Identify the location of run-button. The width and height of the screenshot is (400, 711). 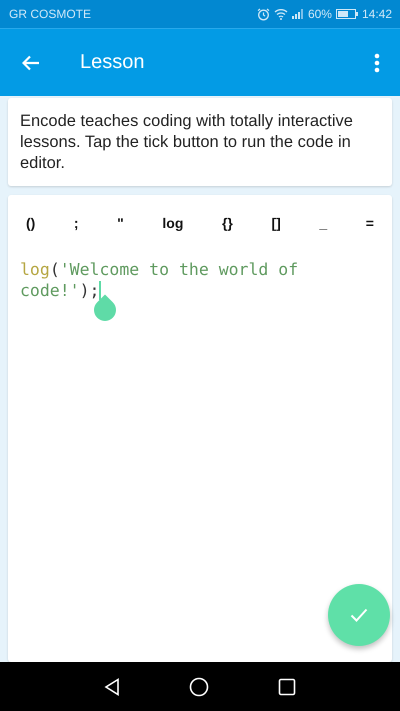
(359, 615).